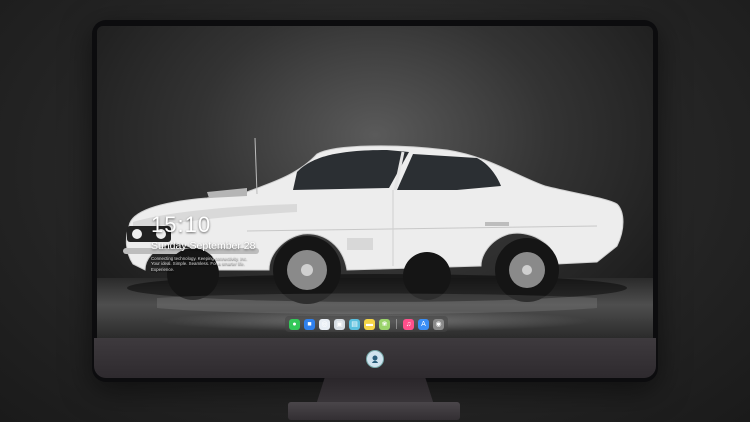 Image resolution: width=750 pixels, height=422 pixels. What do you see at coordinates (339, 324) in the screenshot?
I see `preview-icon: ▣` at bounding box center [339, 324].